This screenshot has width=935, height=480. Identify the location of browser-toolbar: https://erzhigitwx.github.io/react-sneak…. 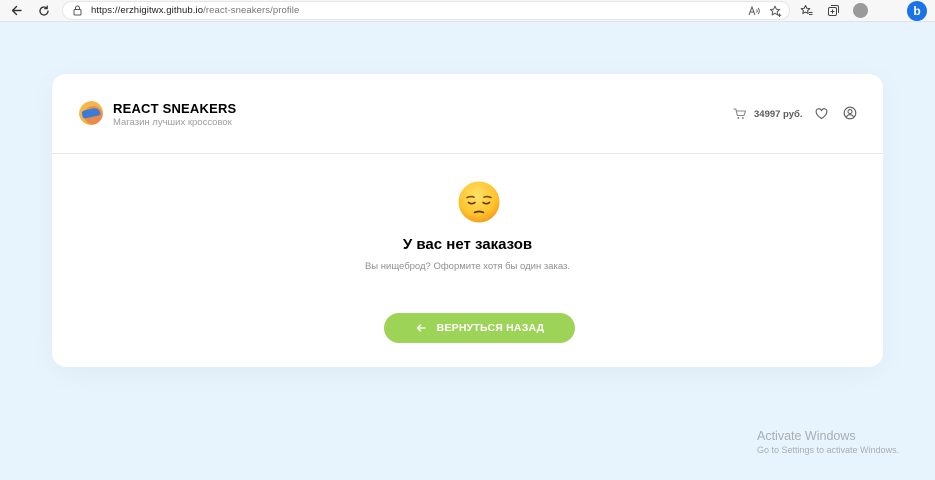
(467, 11).